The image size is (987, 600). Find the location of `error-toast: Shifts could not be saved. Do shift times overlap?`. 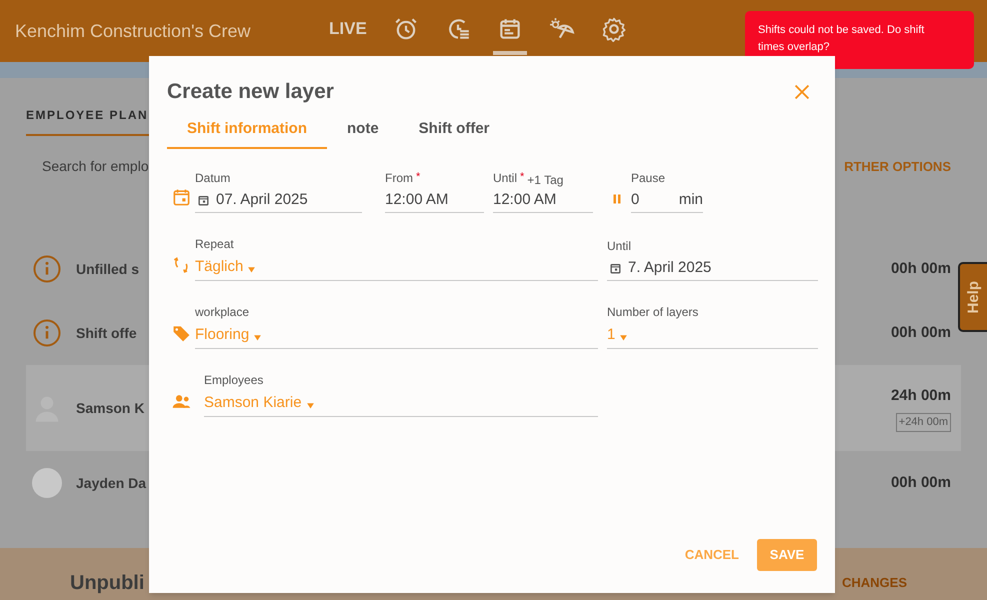

error-toast: Shifts could not be saved. Do shift times overlap? is located at coordinates (859, 40).